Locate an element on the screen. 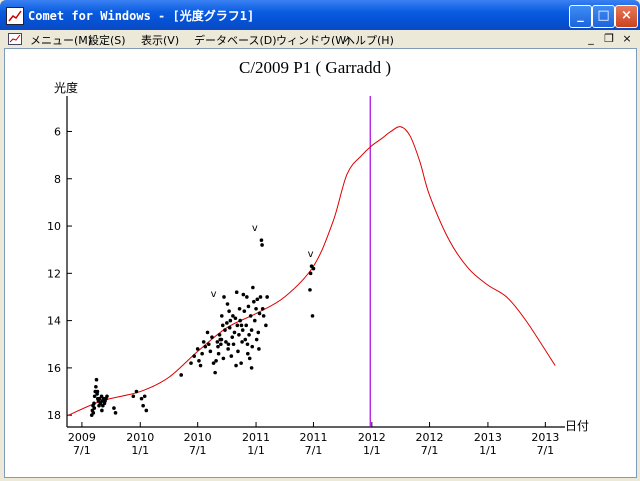 This screenshot has height=481, width=640. title-bar: Comet for Windows - [光度グラフ1] _ □ × is located at coordinates (320, 15).